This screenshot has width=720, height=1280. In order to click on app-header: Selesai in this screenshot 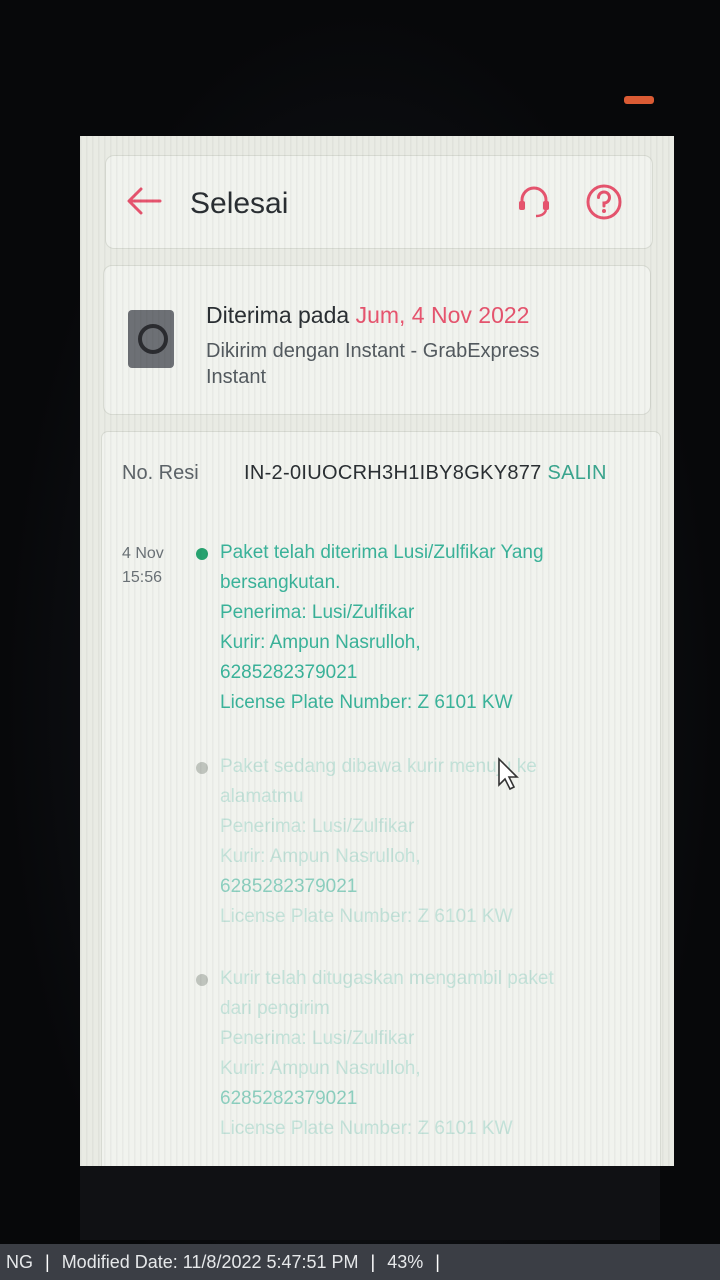, I will do `click(379, 202)`.